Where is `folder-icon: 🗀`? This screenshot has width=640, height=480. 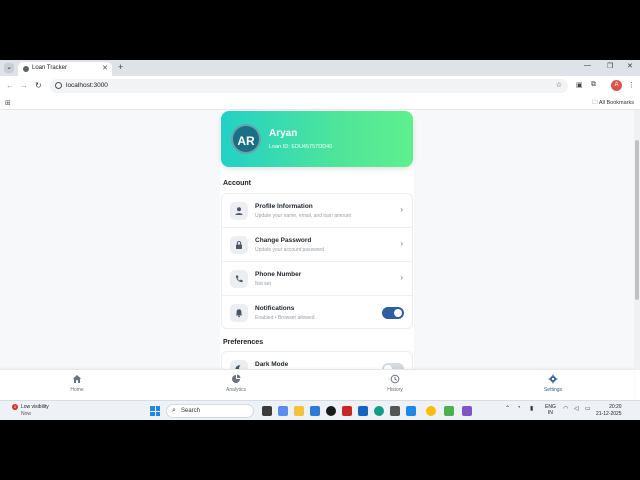
folder-icon: 🗀 is located at coordinates (595, 103).